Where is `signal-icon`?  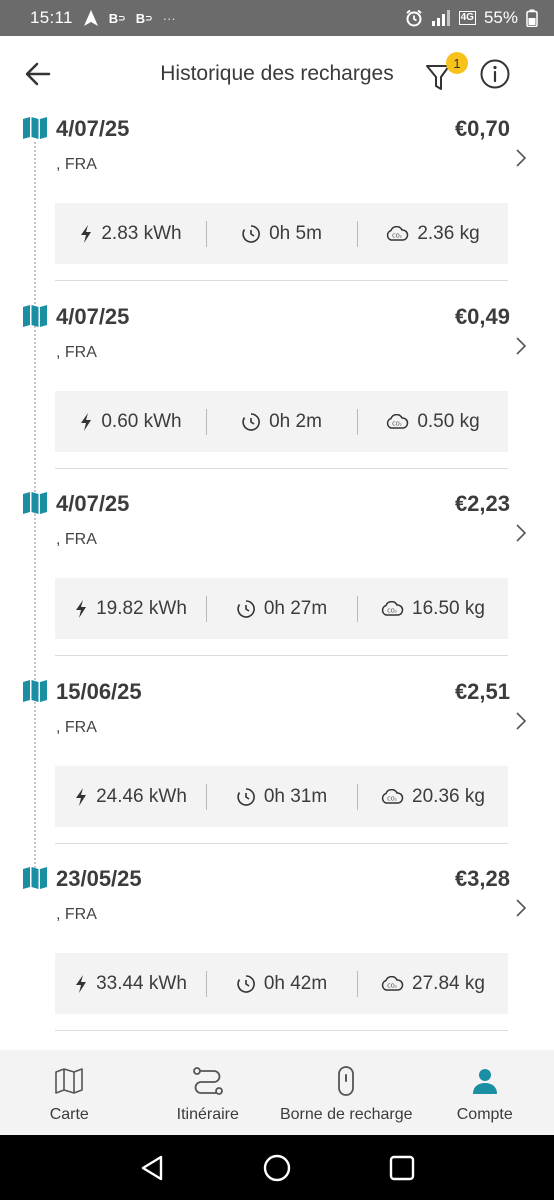 signal-icon is located at coordinates (441, 18).